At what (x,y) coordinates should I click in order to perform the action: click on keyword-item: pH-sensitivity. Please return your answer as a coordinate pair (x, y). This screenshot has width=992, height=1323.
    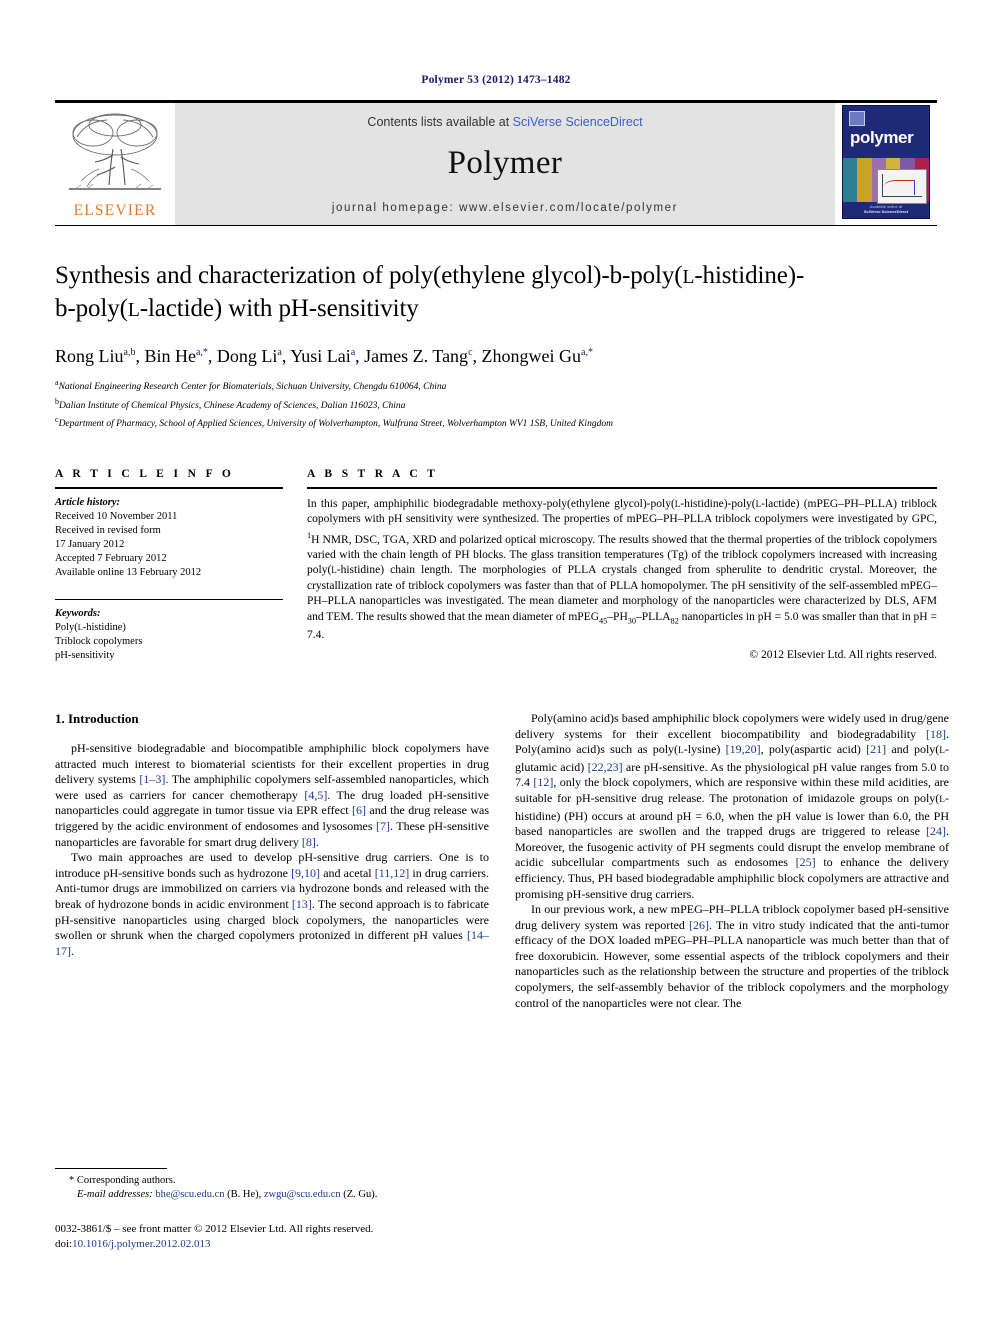
    Looking at the image, I should click on (85, 655).